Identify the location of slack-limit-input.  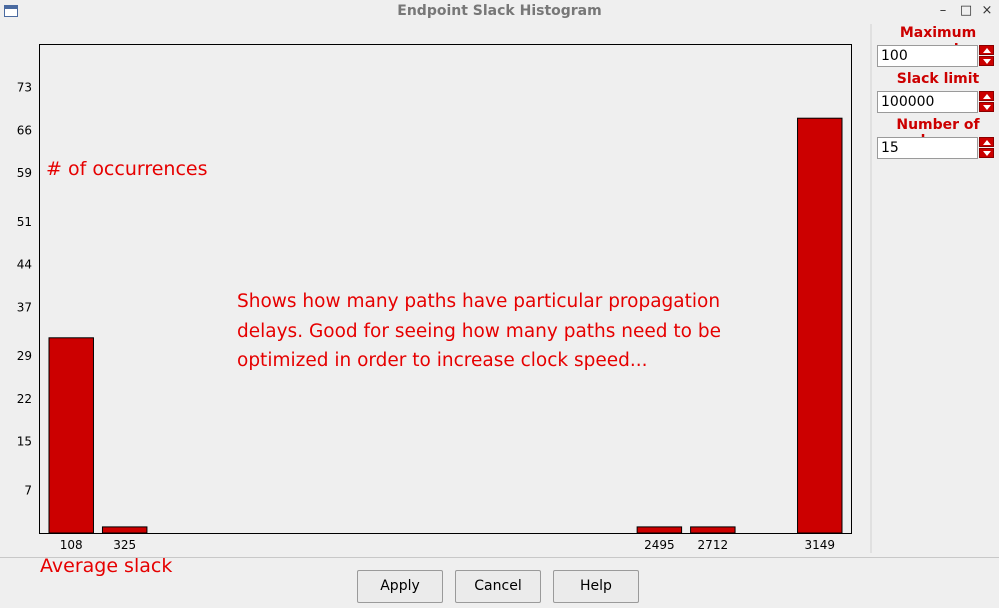
(927, 102).